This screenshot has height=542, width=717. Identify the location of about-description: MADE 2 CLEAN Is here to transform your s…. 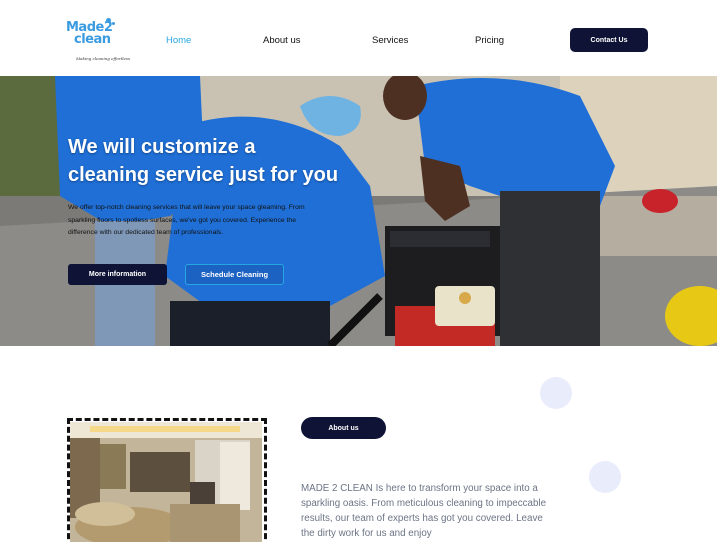
(424, 511).